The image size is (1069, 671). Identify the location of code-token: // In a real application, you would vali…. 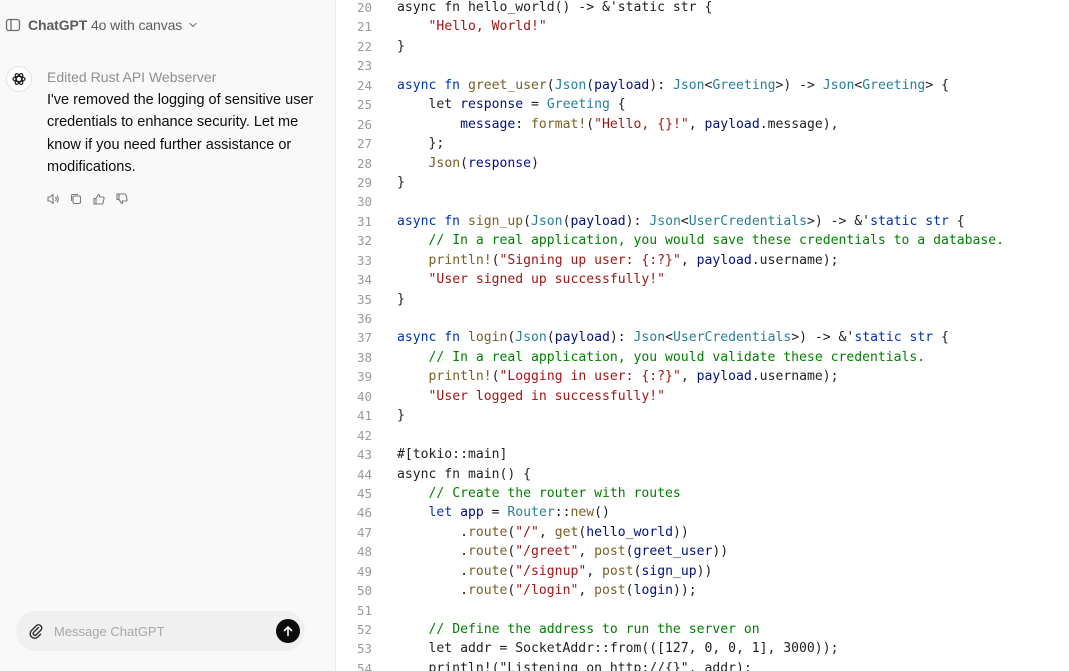
(677, 357).